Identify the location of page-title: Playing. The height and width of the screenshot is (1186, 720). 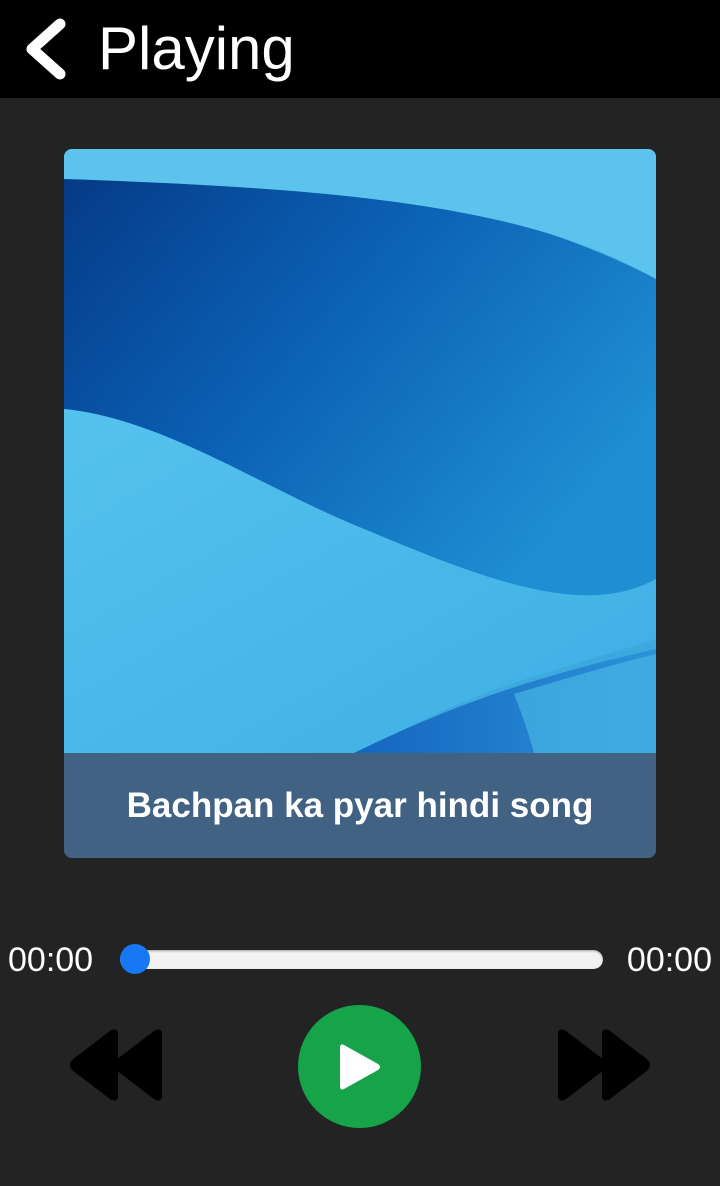
(196, 48).